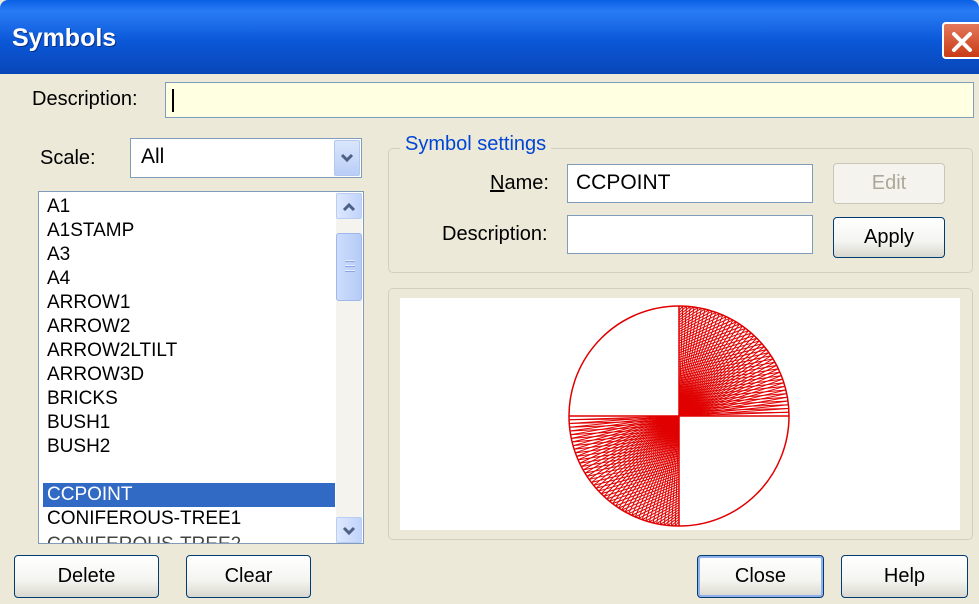  What do you see at coordinates (569, 100) in the screenshot?
I see `description-input` at bounding box center [569, 100].